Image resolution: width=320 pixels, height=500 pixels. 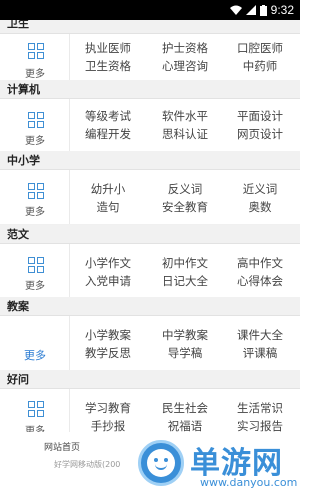 What do you see at coordinates (23, 160) in the screenshot?
I see `section-title: 中小学` at bounding box center [23, 160].